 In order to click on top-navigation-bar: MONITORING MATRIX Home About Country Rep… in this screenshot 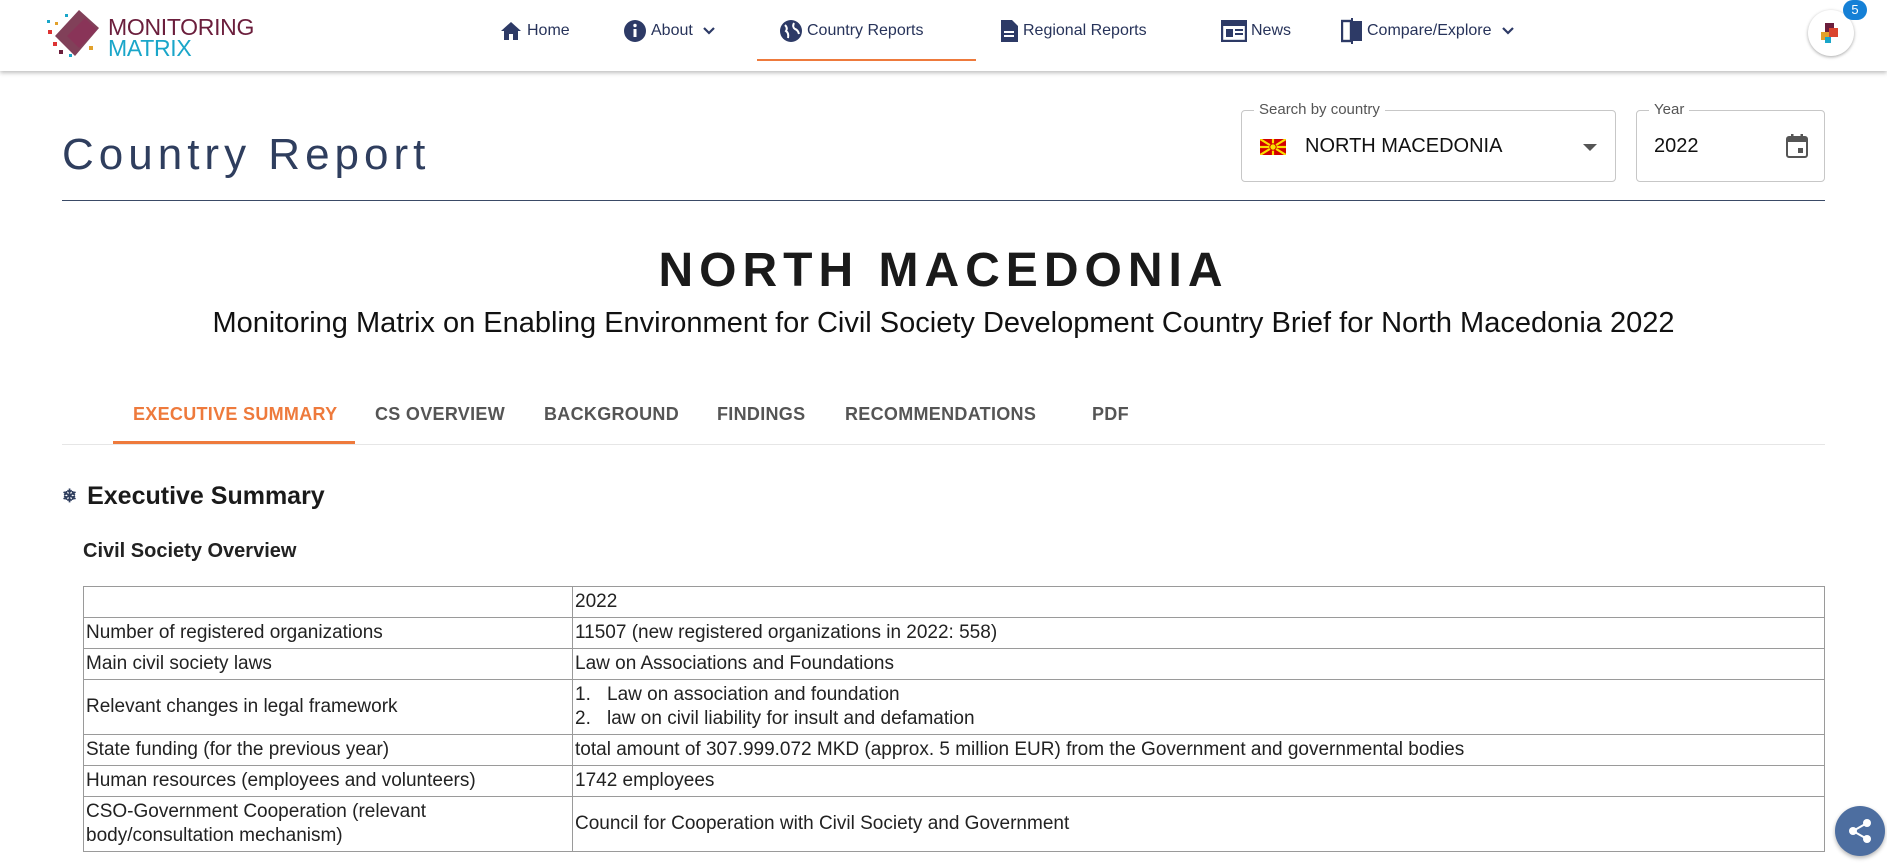, I will do `click(943, 35)`.